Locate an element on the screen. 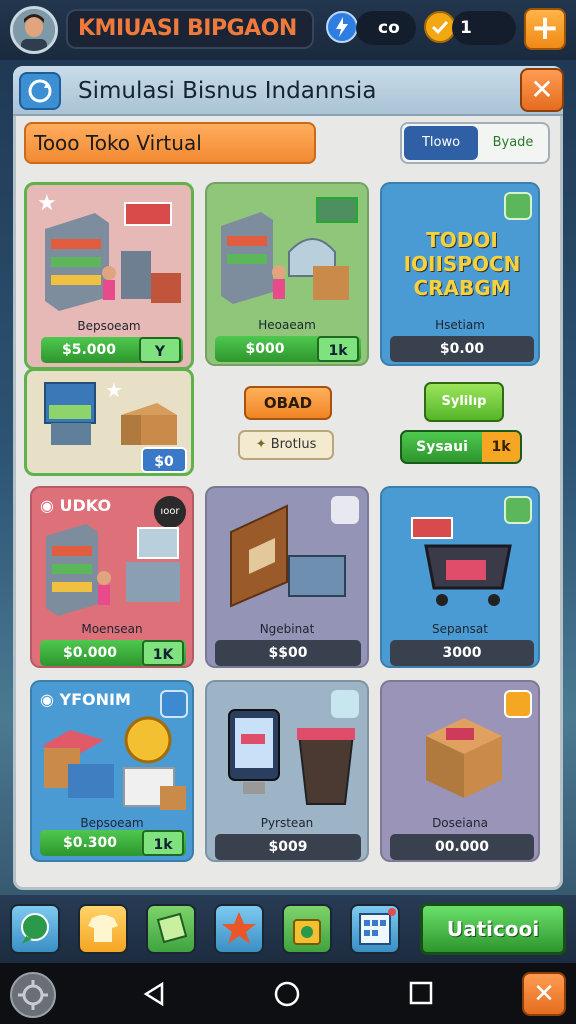 This screenshot has height=1024, width=576. chat-icon is located at coordinates (174, 704).